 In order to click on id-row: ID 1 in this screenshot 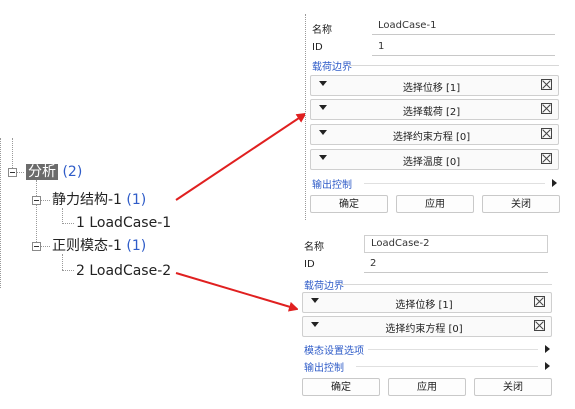, I will do `click(435, 48)`.